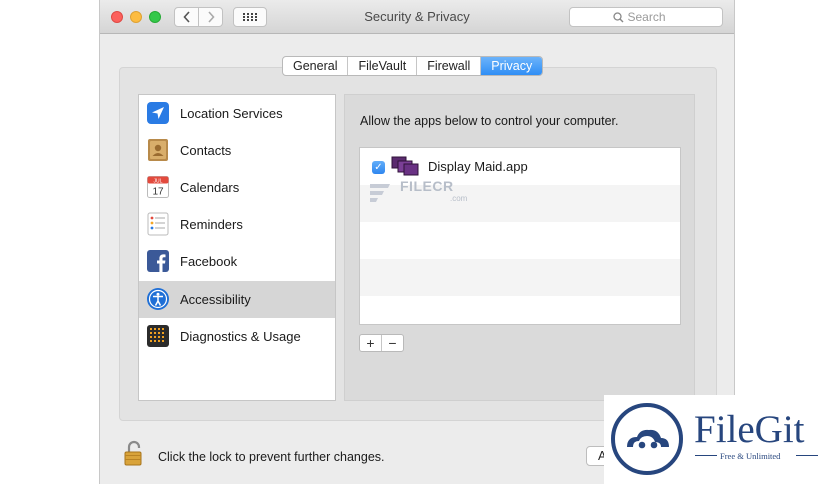 This screenshot has height=484, width=836. Describe the element at coordinates (209, 261) in the screenshot. I see `sidebar-item-label: Facebook` at that location.